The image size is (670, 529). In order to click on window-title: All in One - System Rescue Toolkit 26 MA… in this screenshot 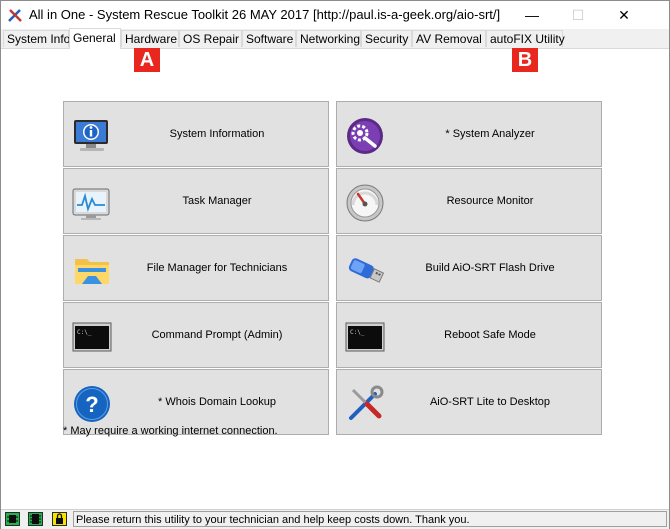, I will do `click(265, 14)`.